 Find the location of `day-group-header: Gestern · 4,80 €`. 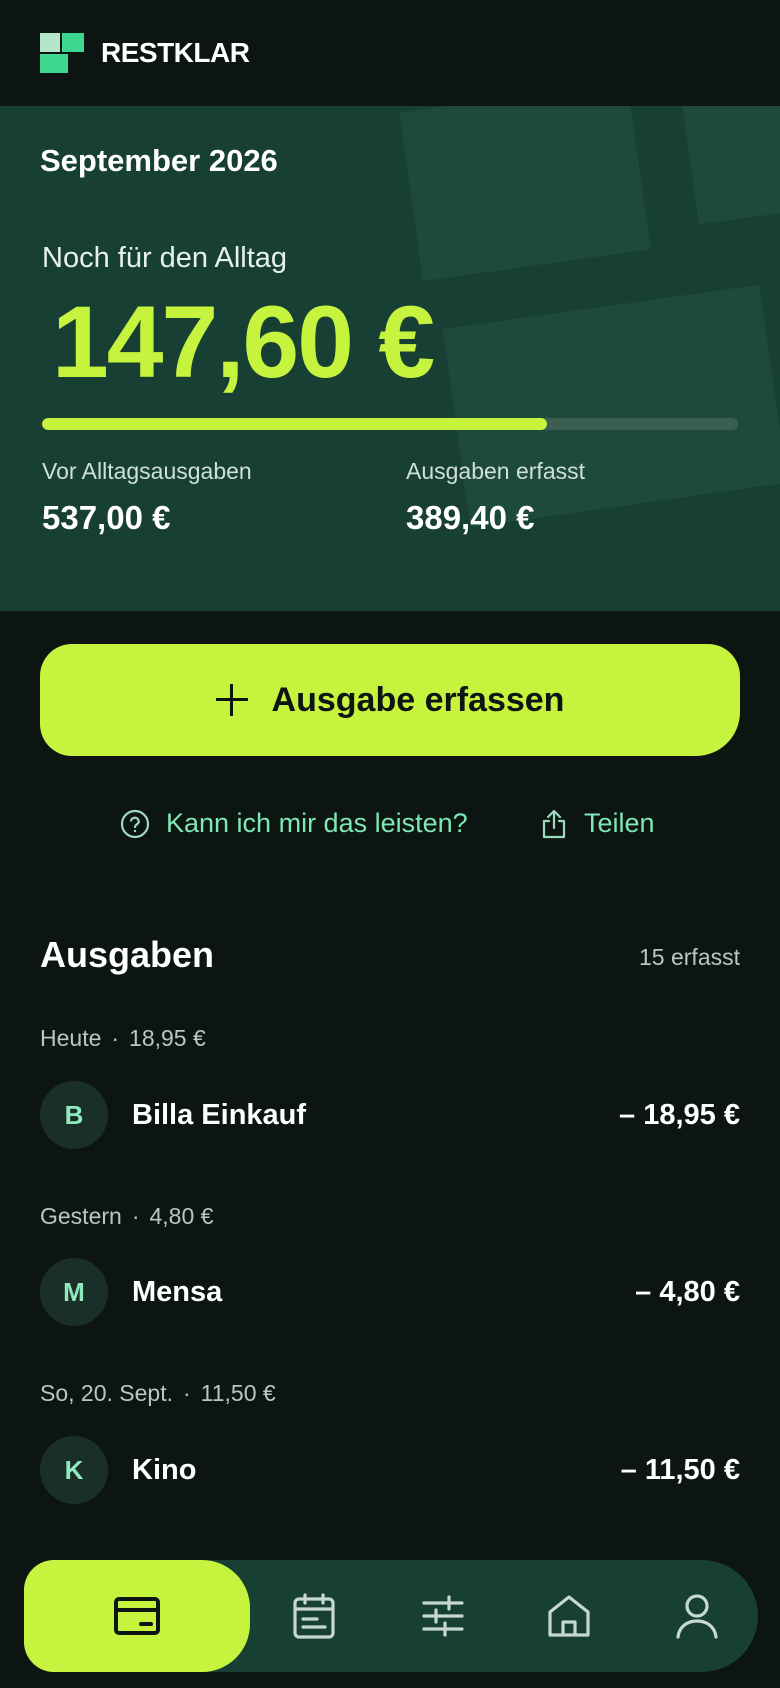

day-group-header: Gestern · 4,80 € is located at coordinates (126, 1216).